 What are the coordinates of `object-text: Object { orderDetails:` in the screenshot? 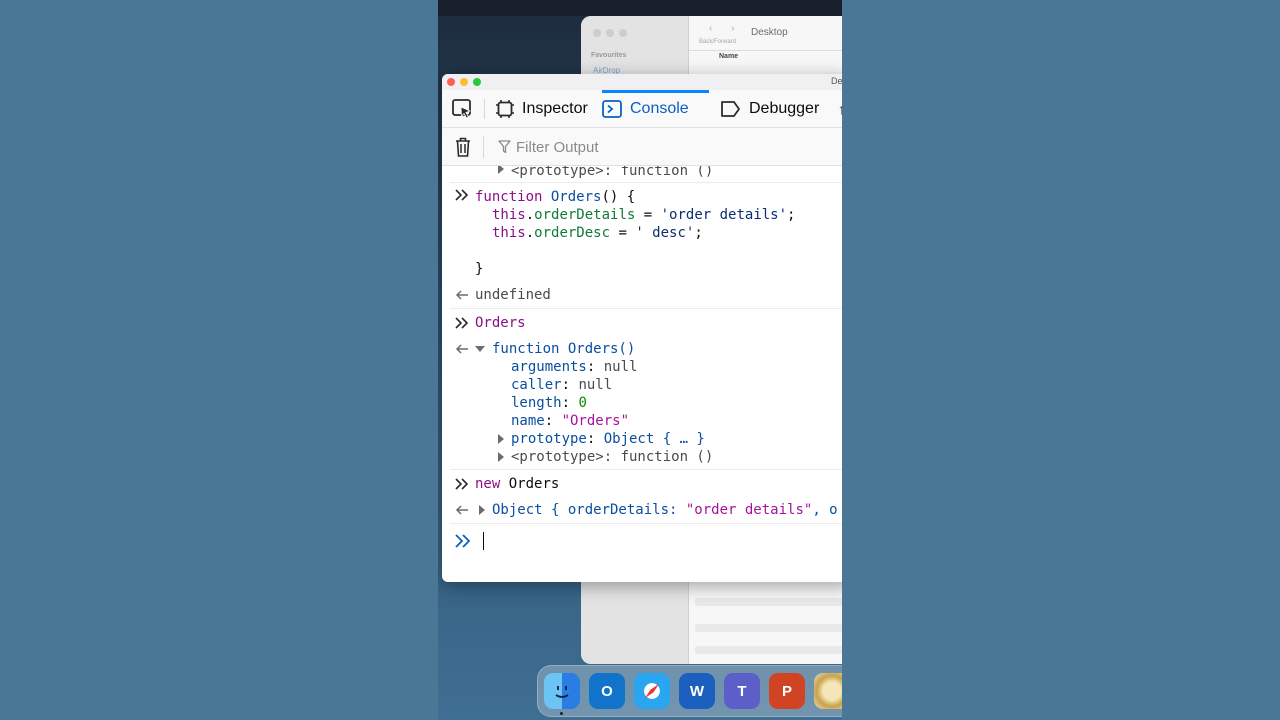 It's located at (589, 510).